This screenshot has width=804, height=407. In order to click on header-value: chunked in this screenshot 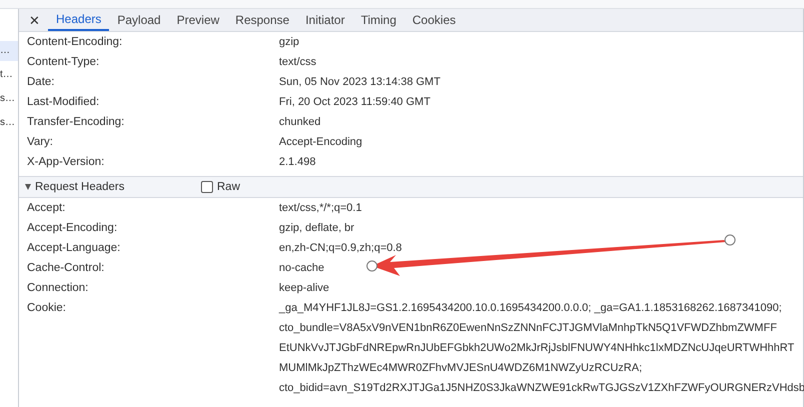, I will do `click(300, 122)`.